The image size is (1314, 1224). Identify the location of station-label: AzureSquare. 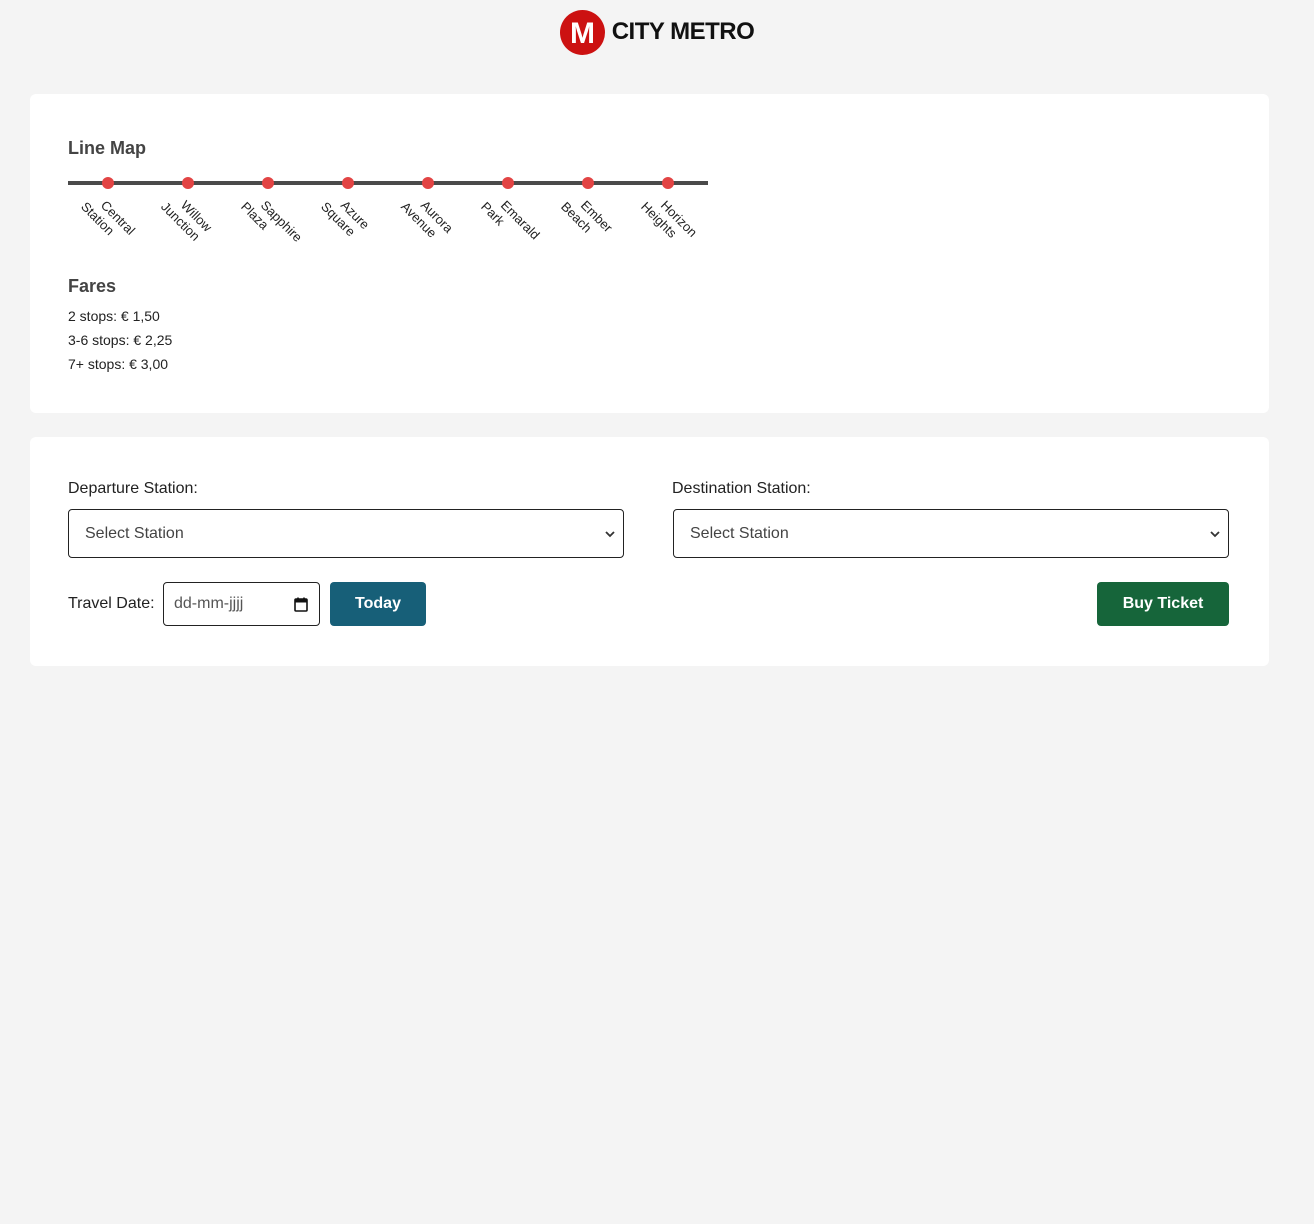
(345, 215).